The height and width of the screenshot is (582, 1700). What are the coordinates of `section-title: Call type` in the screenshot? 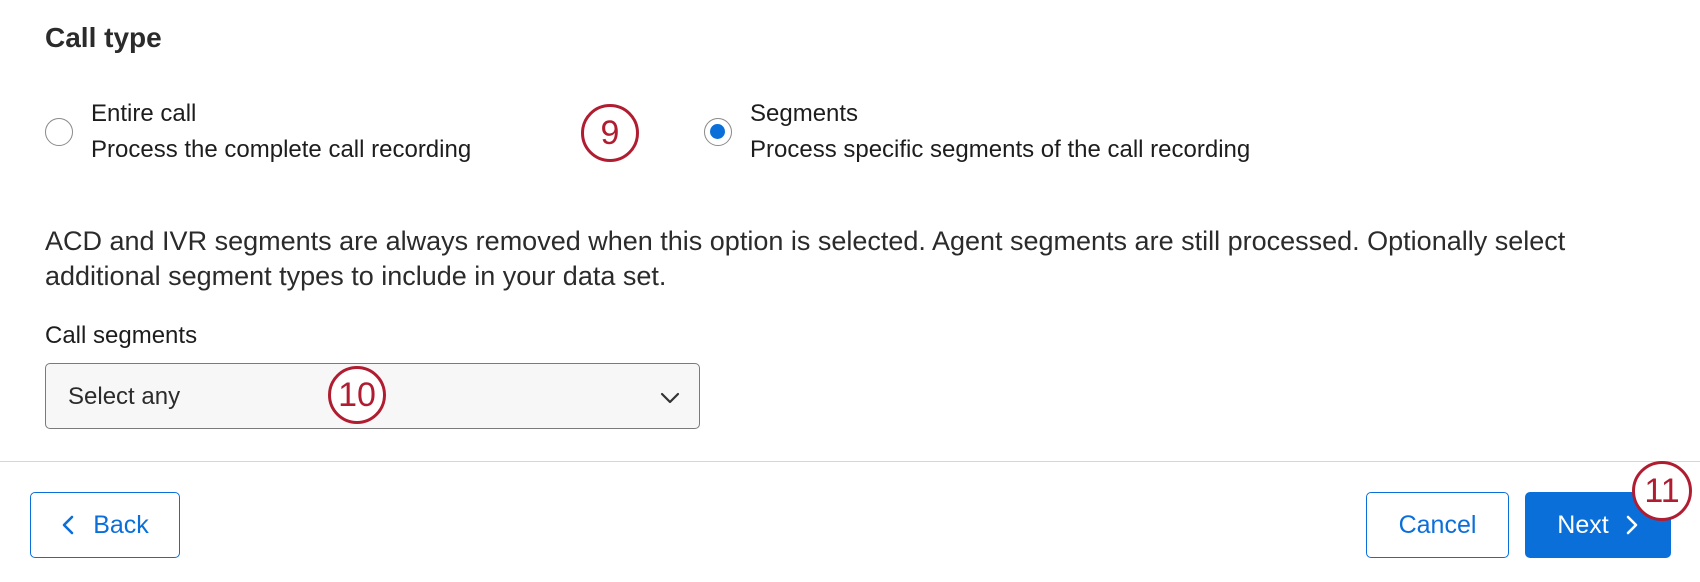 It's located at (103, 37).